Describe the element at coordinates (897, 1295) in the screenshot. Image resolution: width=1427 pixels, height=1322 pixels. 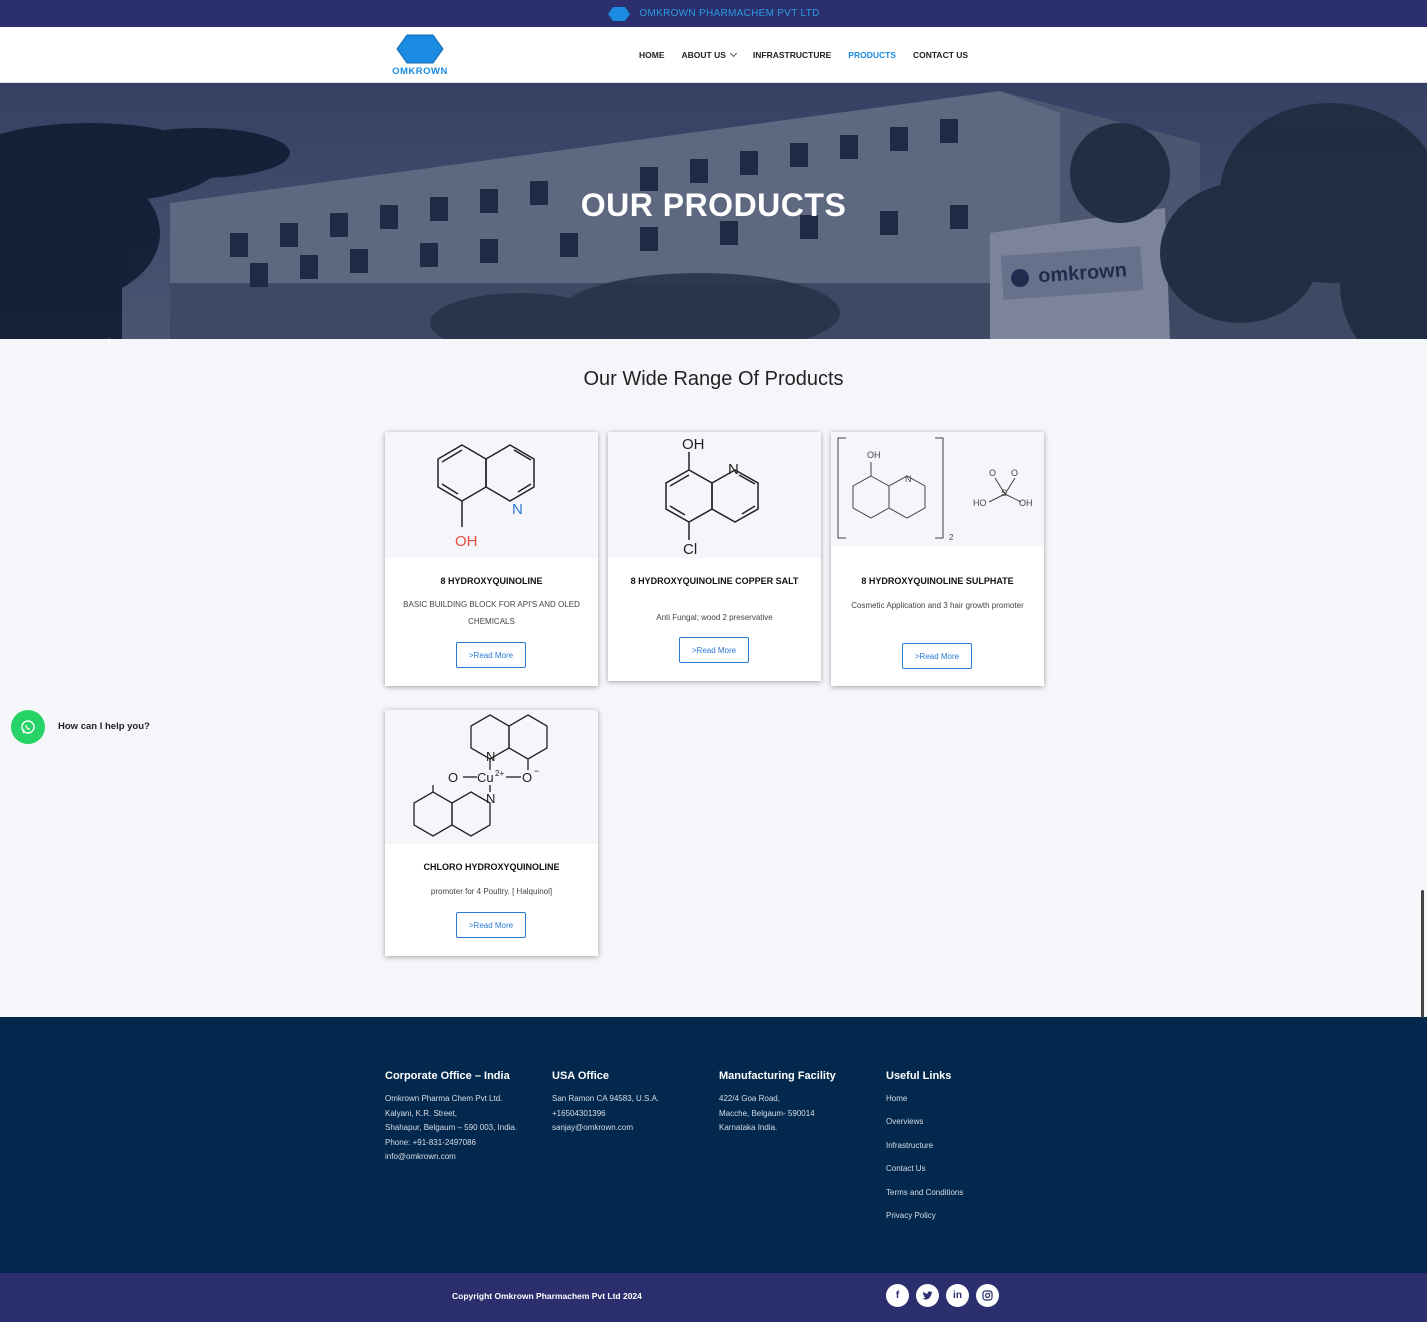
I see `facebook-icon: f` at that location.